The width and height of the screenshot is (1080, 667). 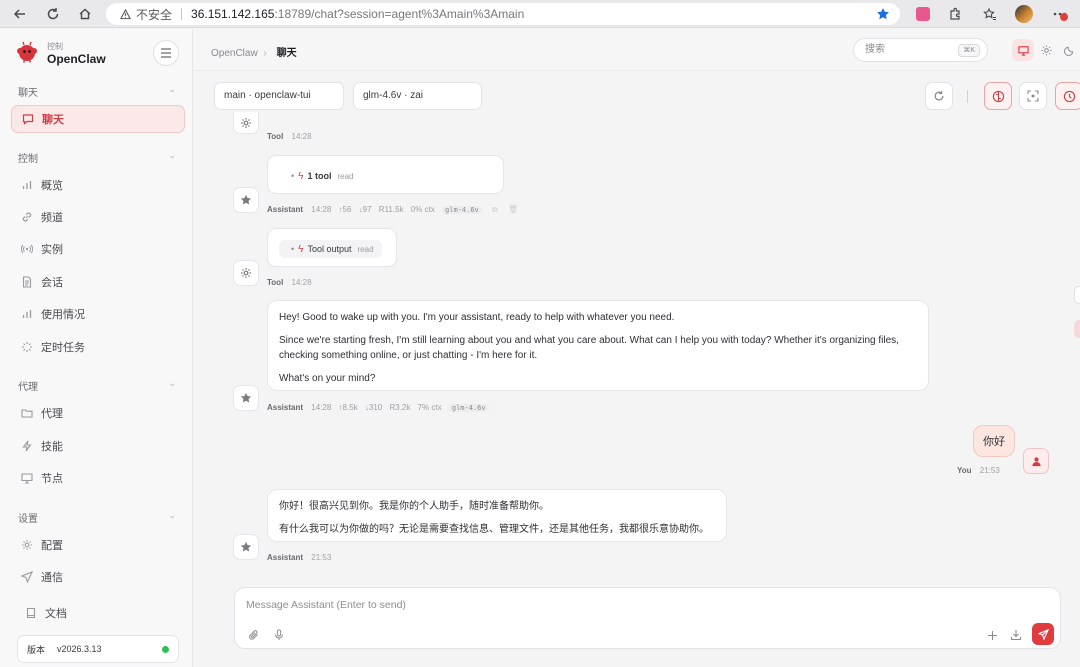 What do you see at coordinates (63, 315) in the screenshot?
I see `sidebar-item-label: 使用情况` at bounding box center [63, 315].